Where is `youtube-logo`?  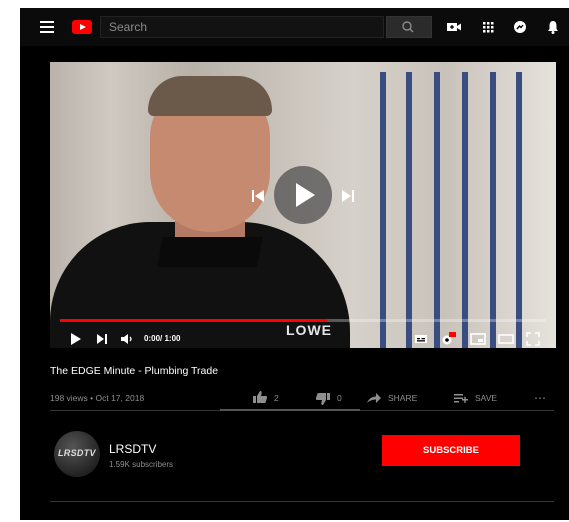
youtube-logo is located at coordinates (82, 27).